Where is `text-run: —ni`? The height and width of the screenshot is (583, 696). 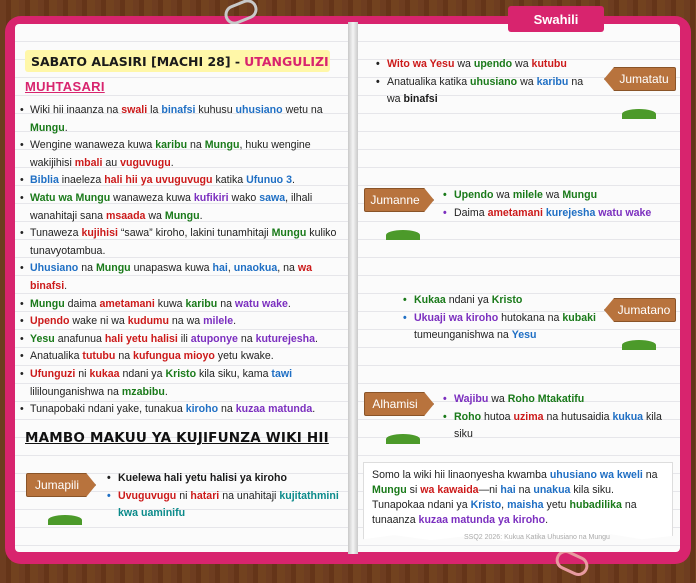 text-run: —ni is located at coordinates (489, 490).